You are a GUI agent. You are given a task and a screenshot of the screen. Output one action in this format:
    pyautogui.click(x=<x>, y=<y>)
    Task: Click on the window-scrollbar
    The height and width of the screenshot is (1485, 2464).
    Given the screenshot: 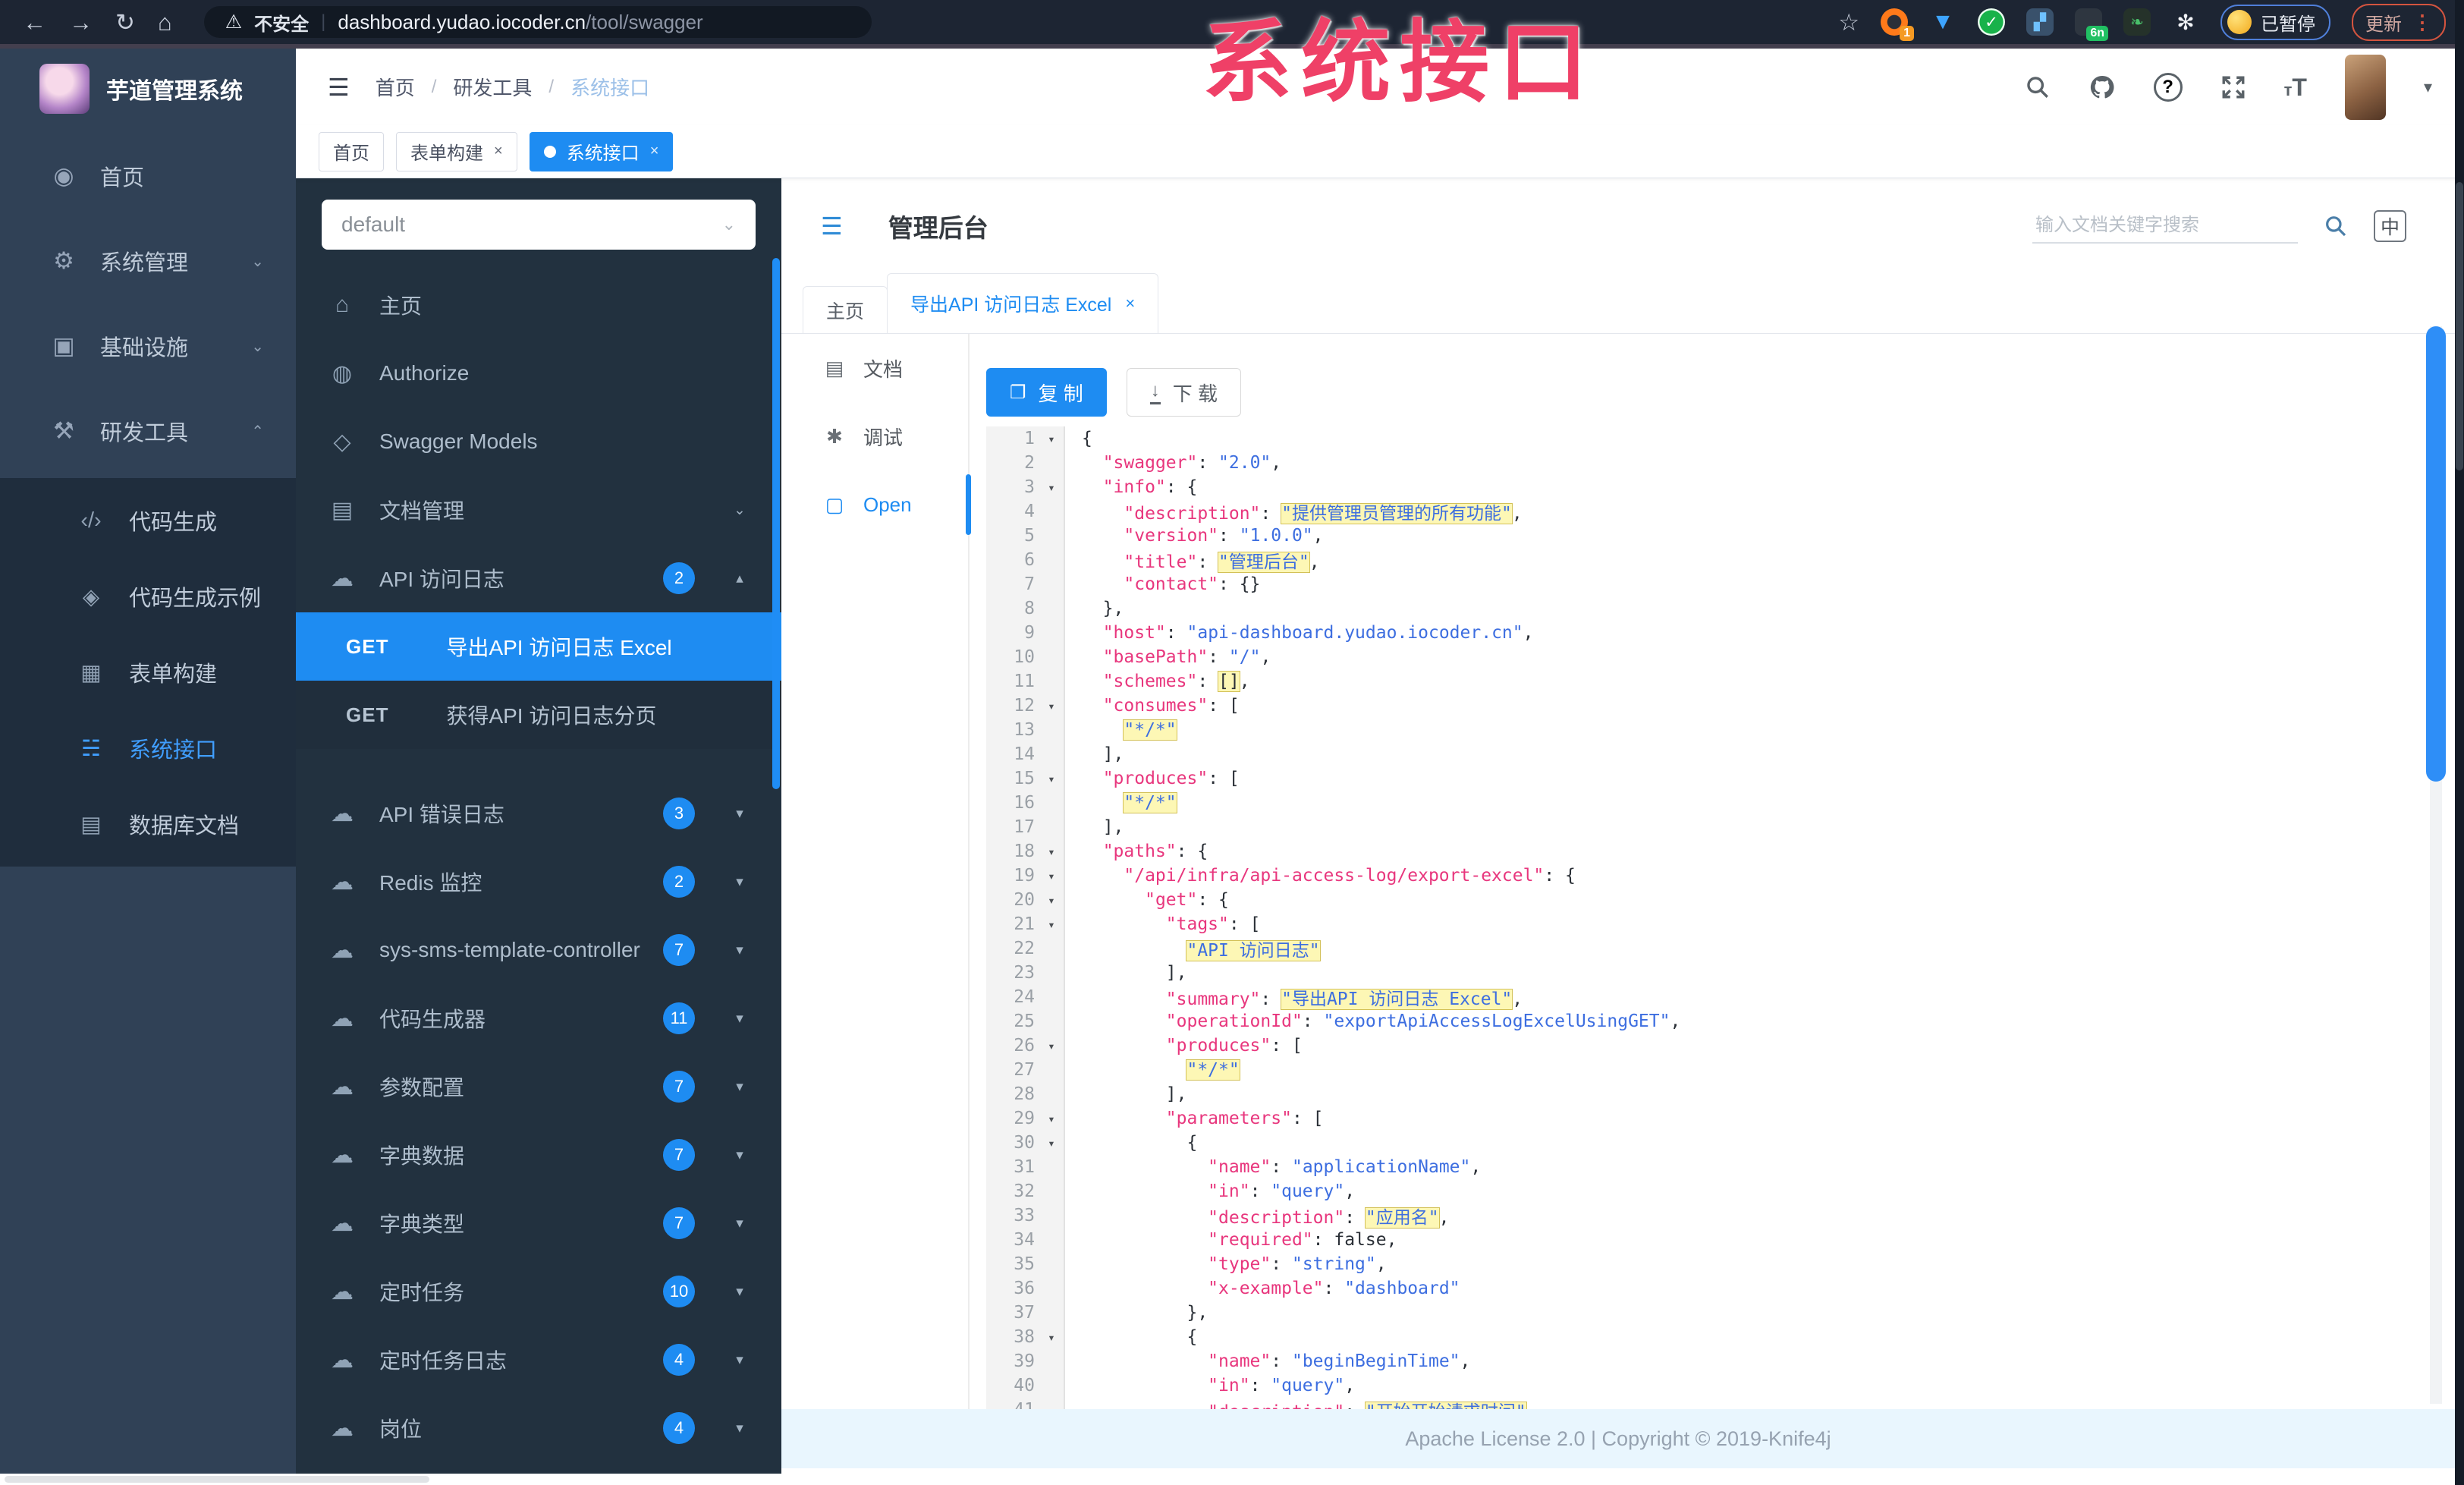 What is the action you would take?
    pyautogui.click(x=2459, y=742)
    